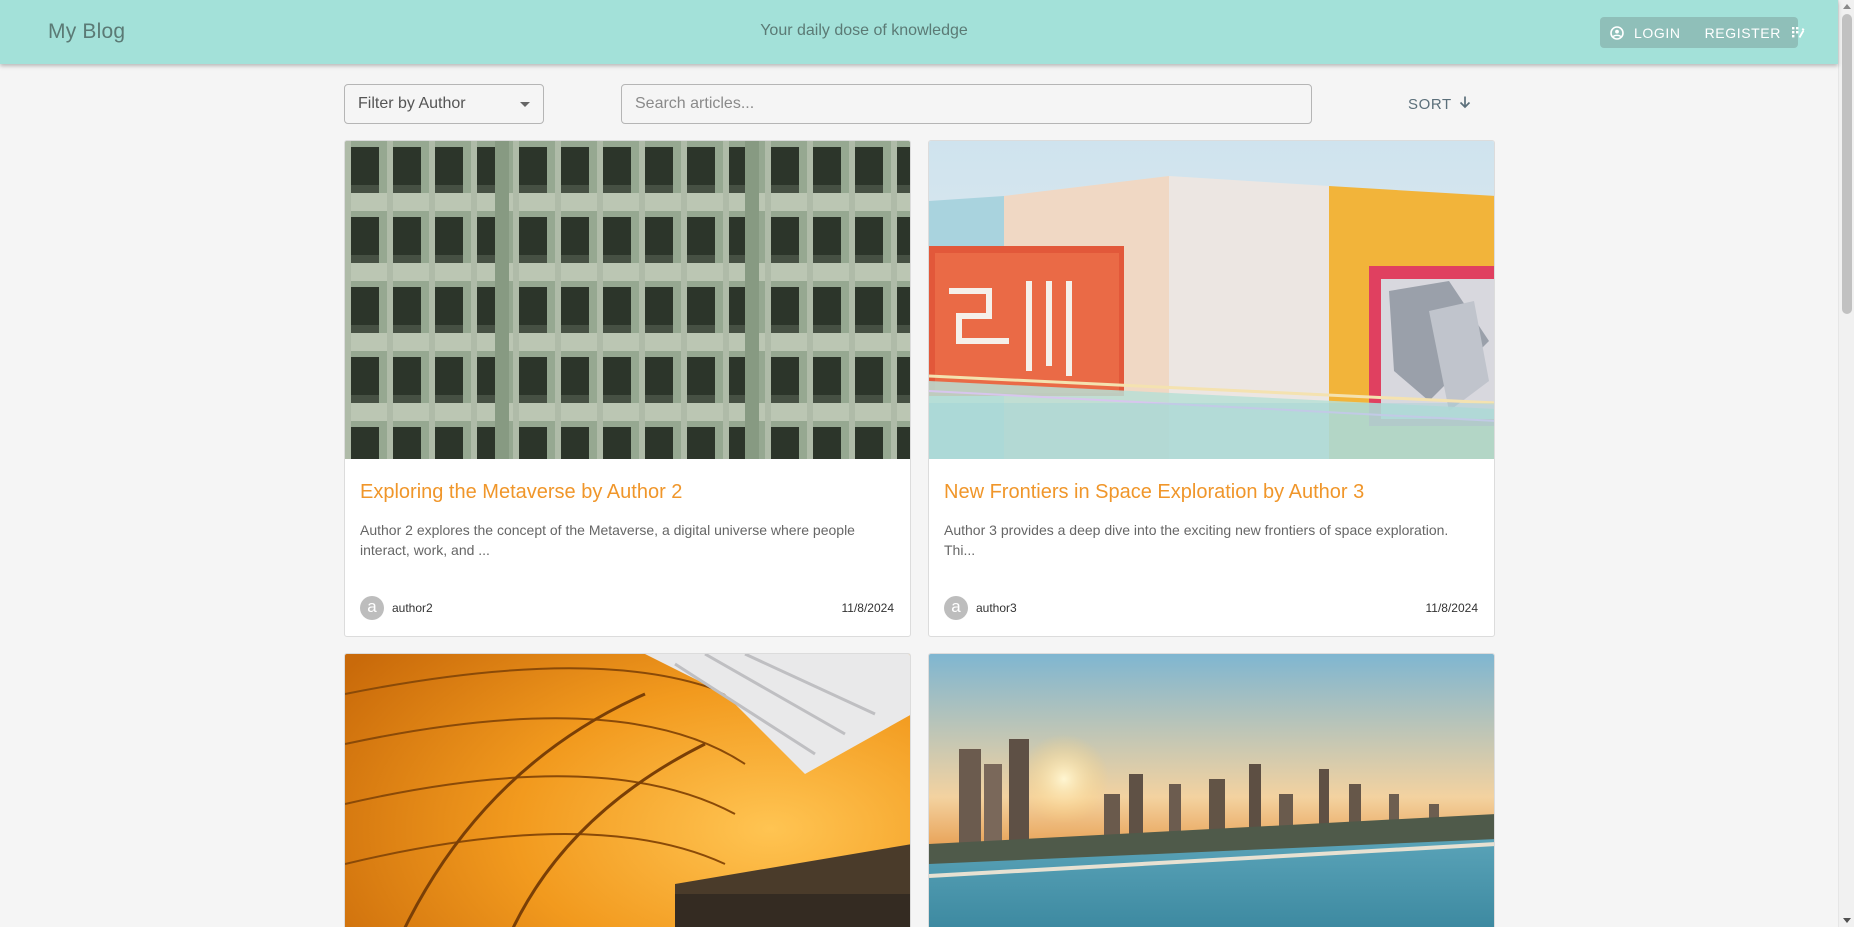  I want to click on login-label: LOGIN, so click(1657, 32).